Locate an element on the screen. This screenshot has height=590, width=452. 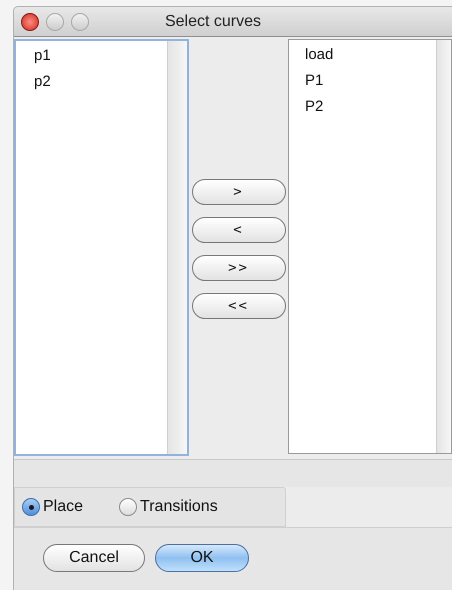
radio-label: Place is located at coordinates (63, 507).